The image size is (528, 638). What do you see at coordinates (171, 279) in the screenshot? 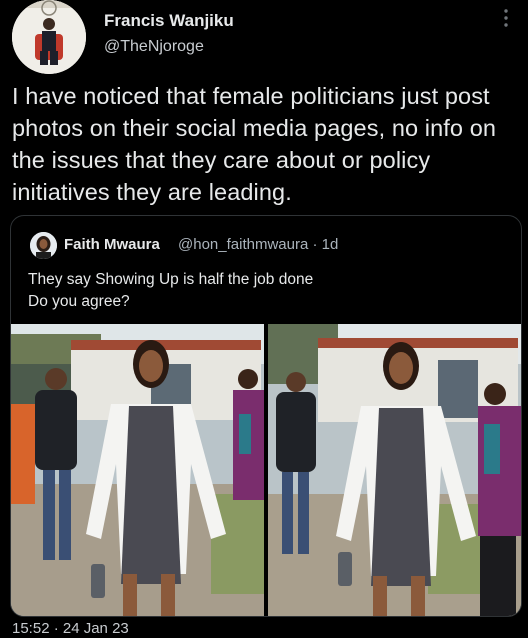
I see `quoted-text-line-1: They say Showing Up is half the job done` at bounding box center [171, 279].